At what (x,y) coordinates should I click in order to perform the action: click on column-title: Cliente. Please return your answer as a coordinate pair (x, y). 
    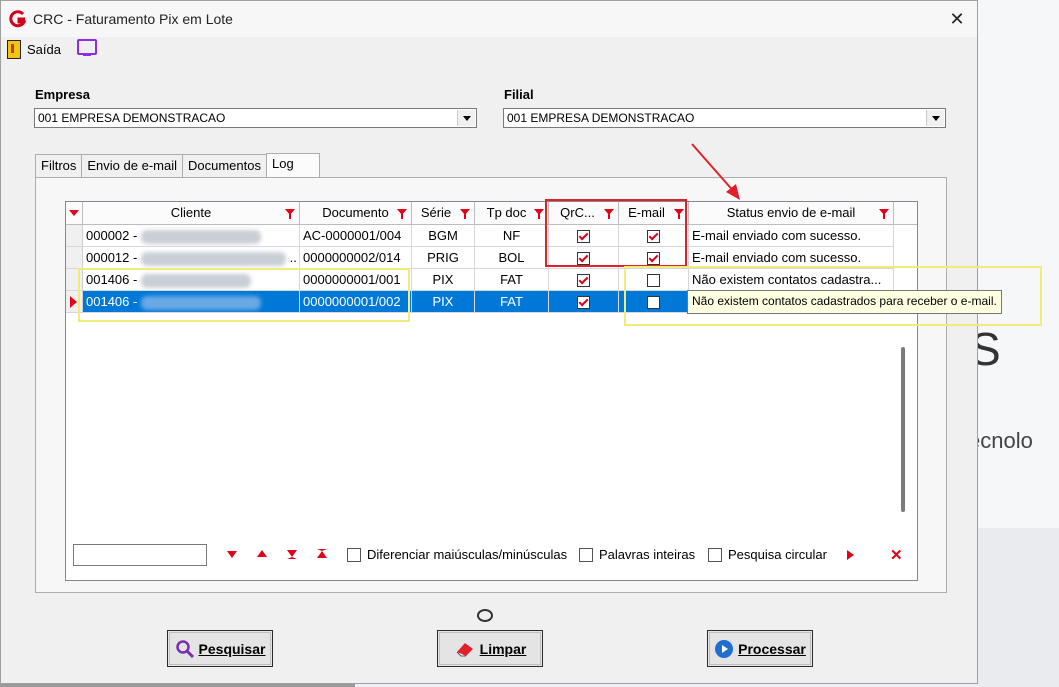
    Looking at the image, I should click on (191, 212).